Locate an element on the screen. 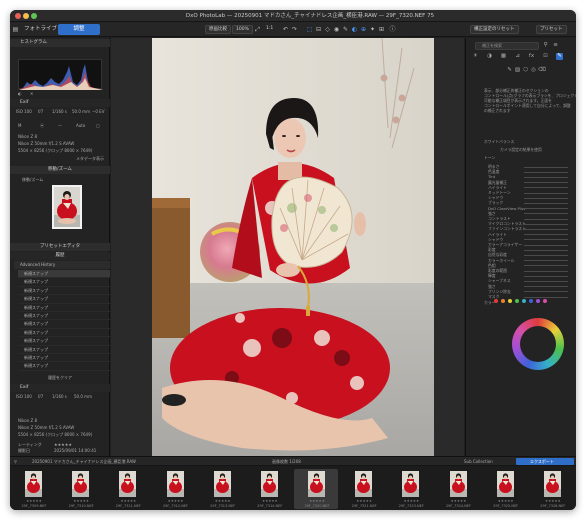 This screenshot has height=520, width=586. filmstrip-item: ★★★★★ 29F_7310.NEF is located at coordinates (80, 489).